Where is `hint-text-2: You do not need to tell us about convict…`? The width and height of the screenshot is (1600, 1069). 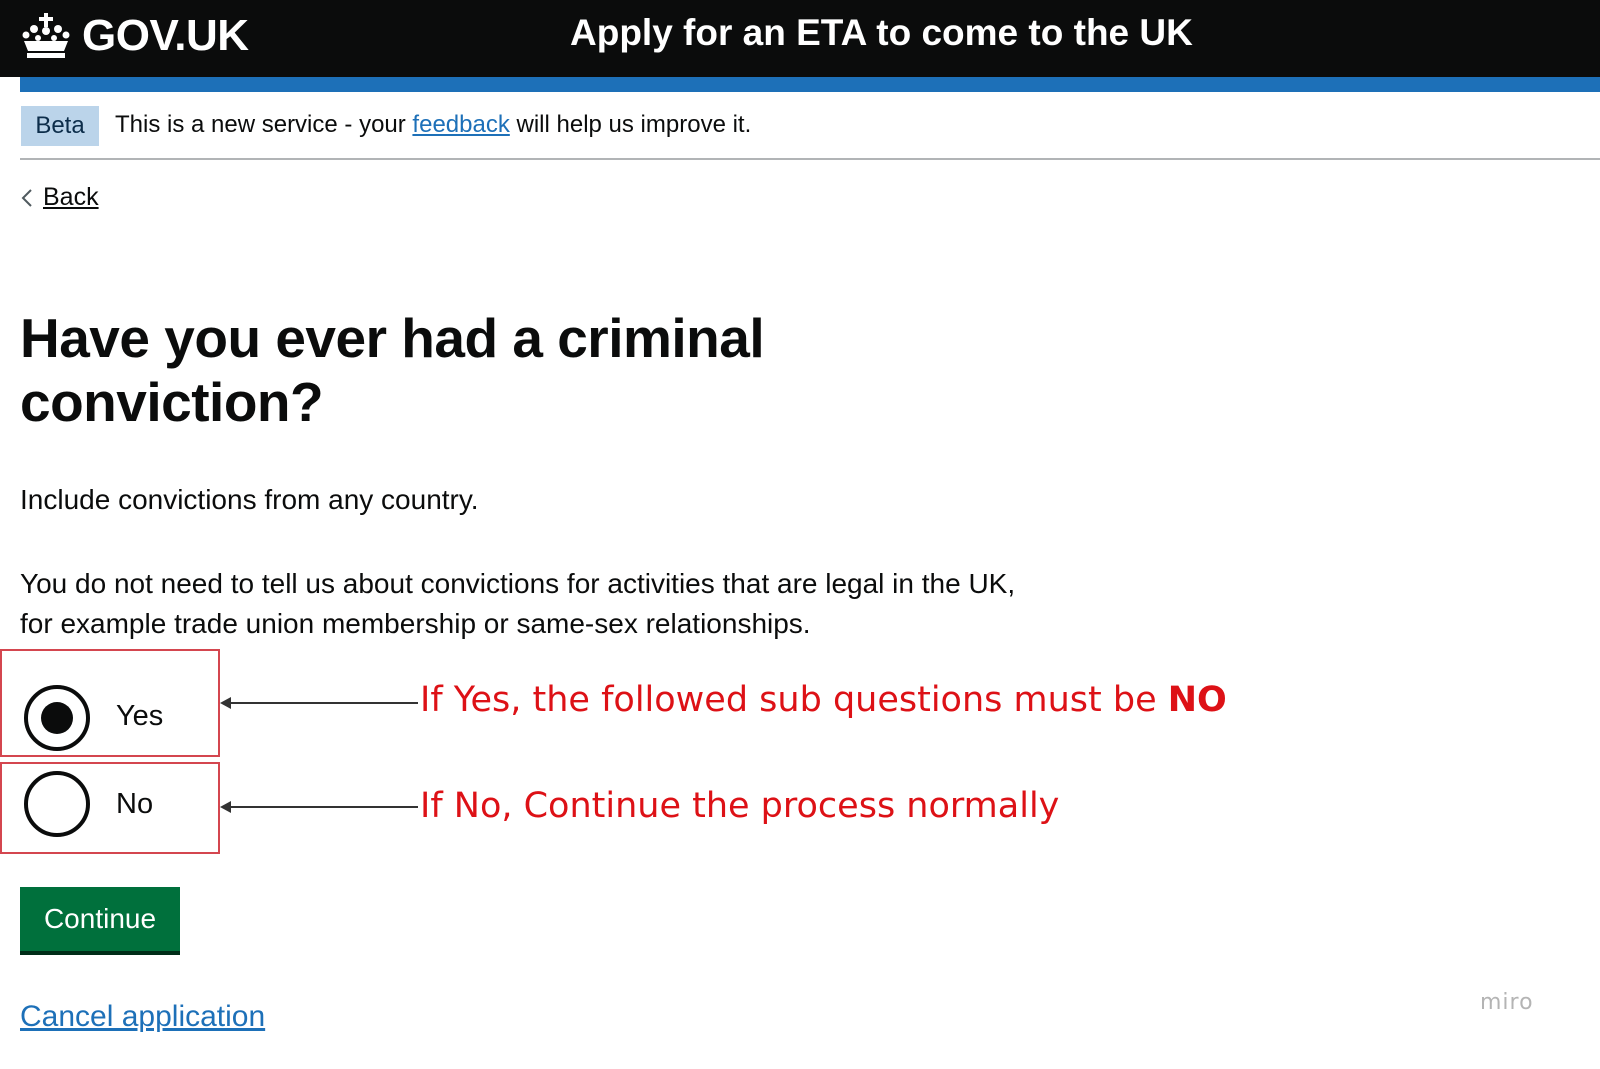
hint-text-2: You do not need to tell us about convict… is located at coordinates (518, 603).